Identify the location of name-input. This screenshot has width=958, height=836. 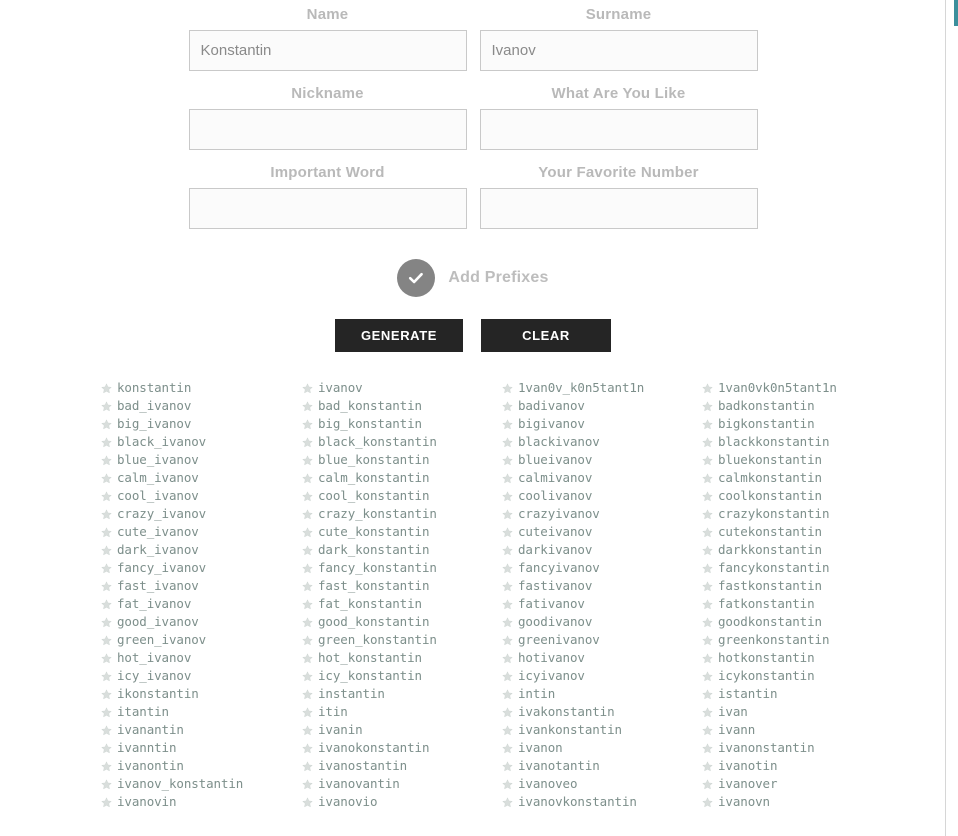
(327, 50).